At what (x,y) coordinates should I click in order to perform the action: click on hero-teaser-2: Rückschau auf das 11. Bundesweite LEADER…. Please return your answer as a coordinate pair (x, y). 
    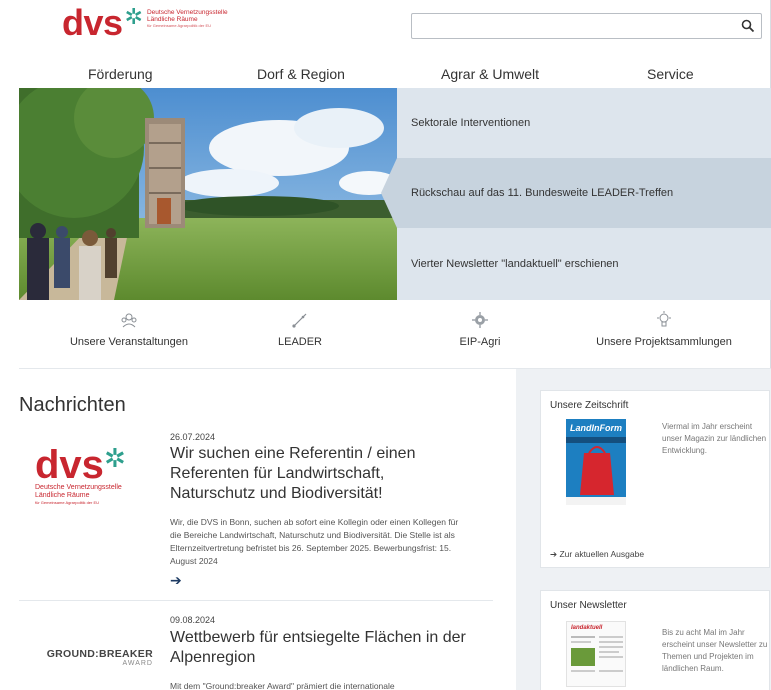
    Looking at the image, I should click on (576, 193).